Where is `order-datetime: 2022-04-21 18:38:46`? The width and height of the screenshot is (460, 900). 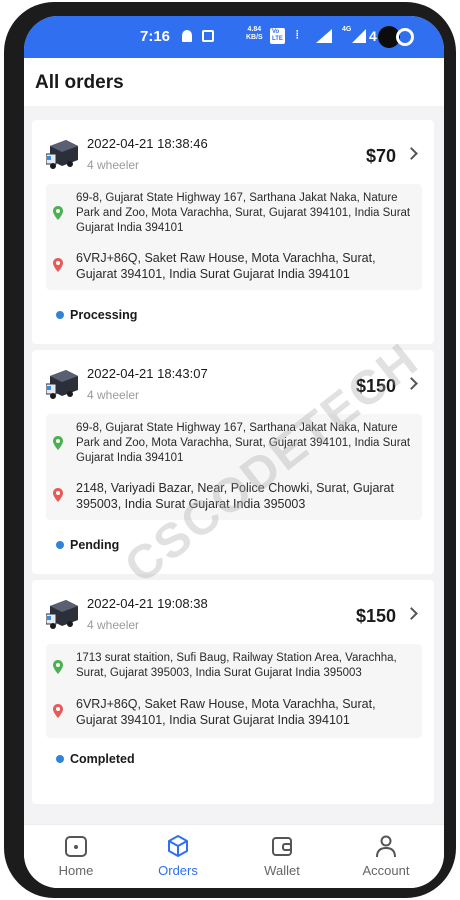
order-datetime: 2022-04-21 18:38:46 is located at coordinates (147, 143).